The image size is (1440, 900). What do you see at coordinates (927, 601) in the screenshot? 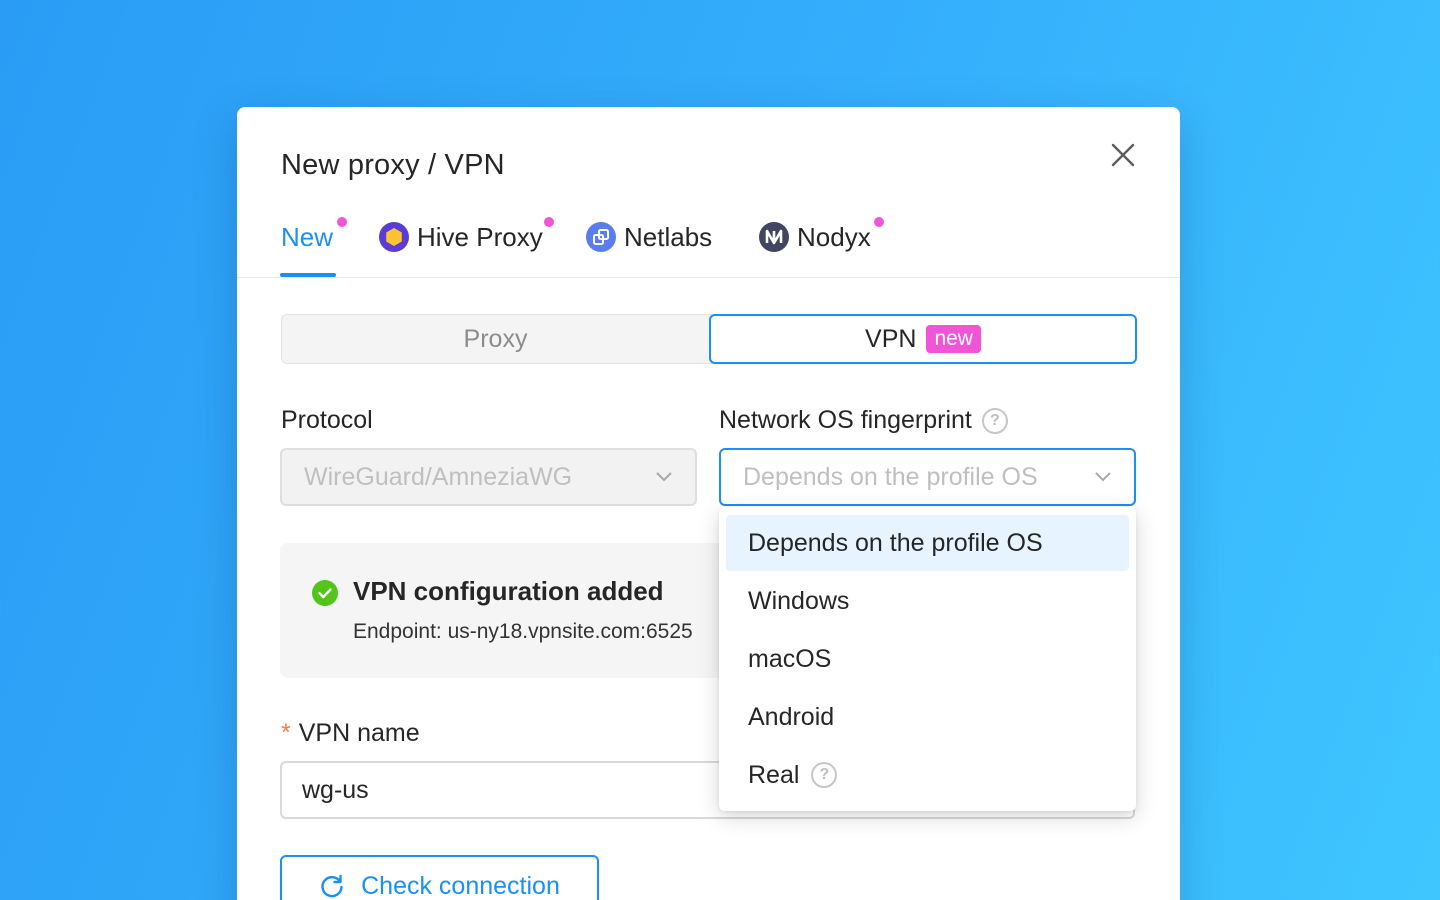
I see `option-windows: Windows` at bounding box center [927, 601].